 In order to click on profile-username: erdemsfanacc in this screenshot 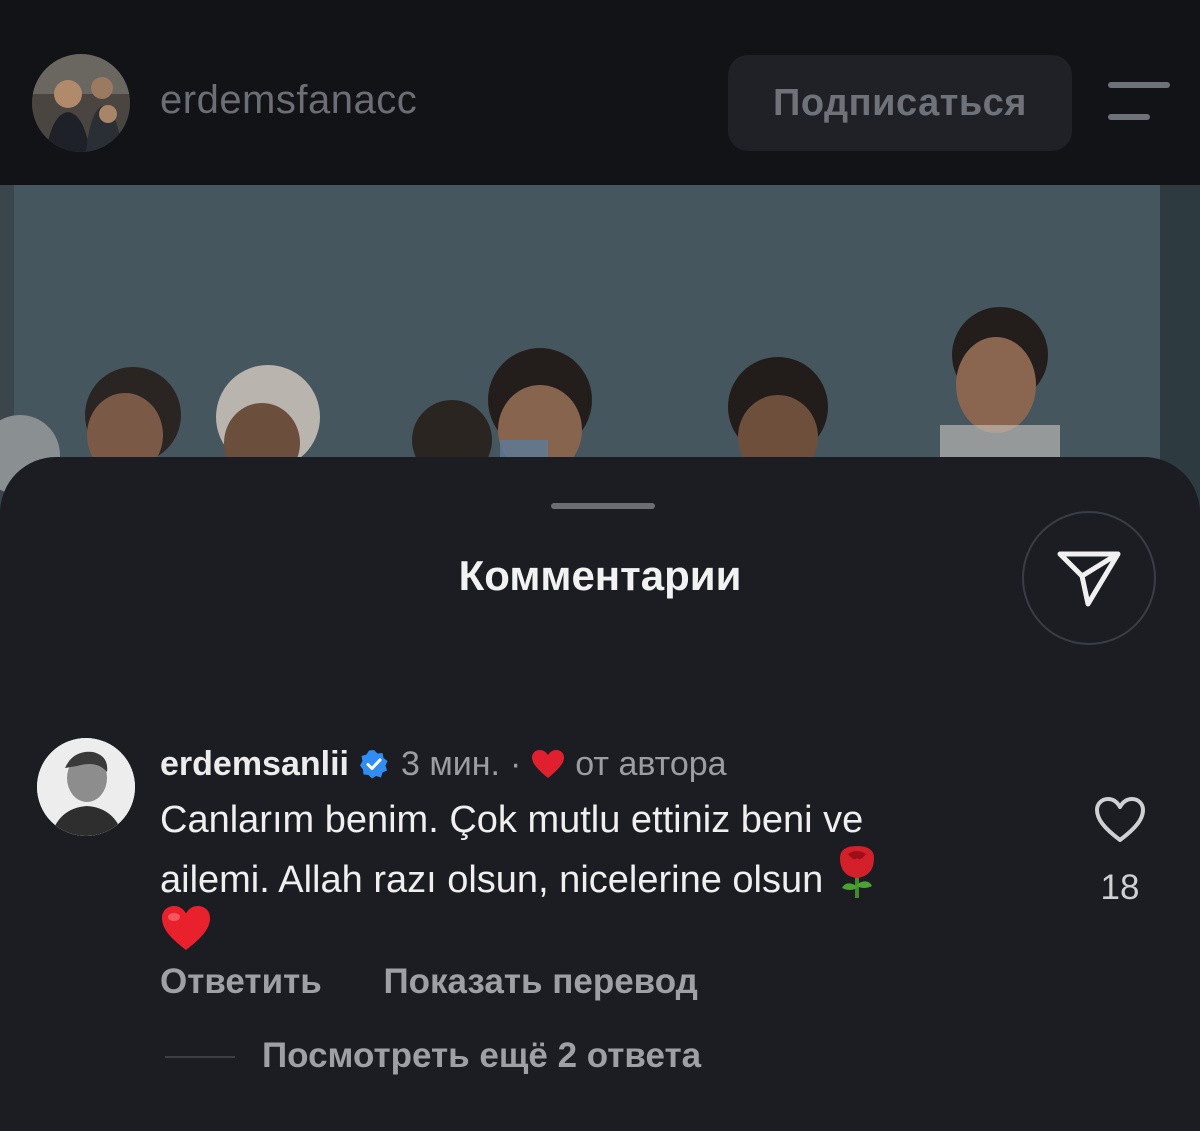, I will do `click(288, 100)`.